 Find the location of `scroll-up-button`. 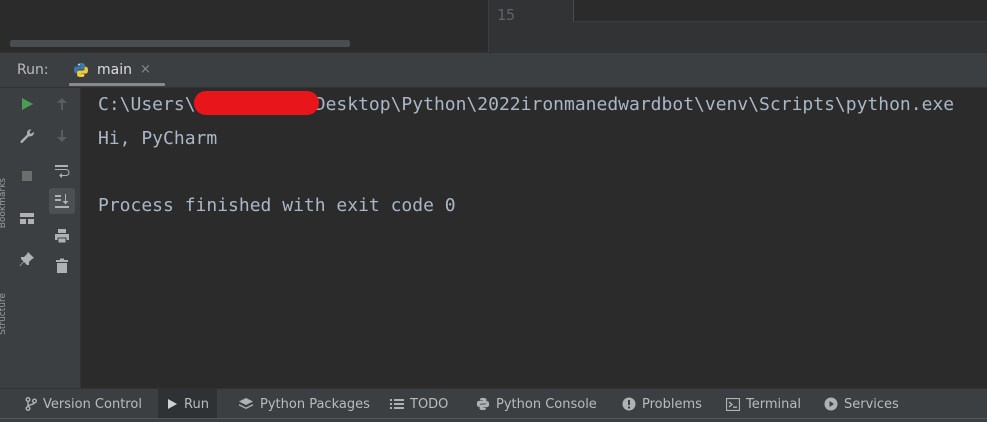

scroll-up-button is located at coordinates (62, 104).